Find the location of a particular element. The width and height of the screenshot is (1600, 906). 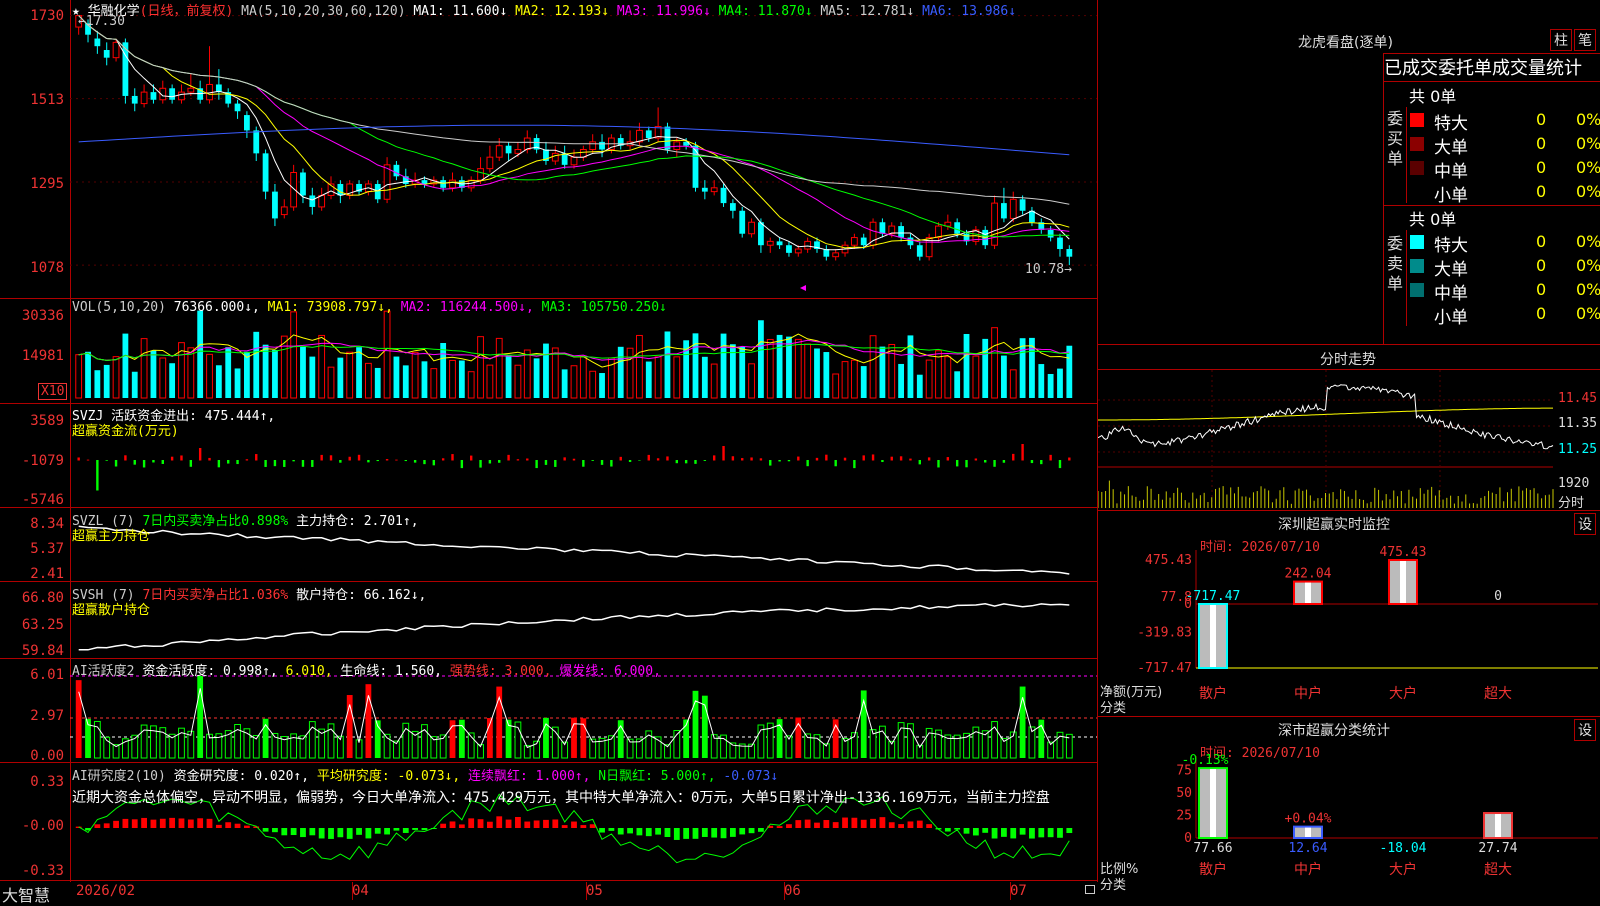

svsh-sub: 超赢散户持仓 is located at coordinates (111, 610).